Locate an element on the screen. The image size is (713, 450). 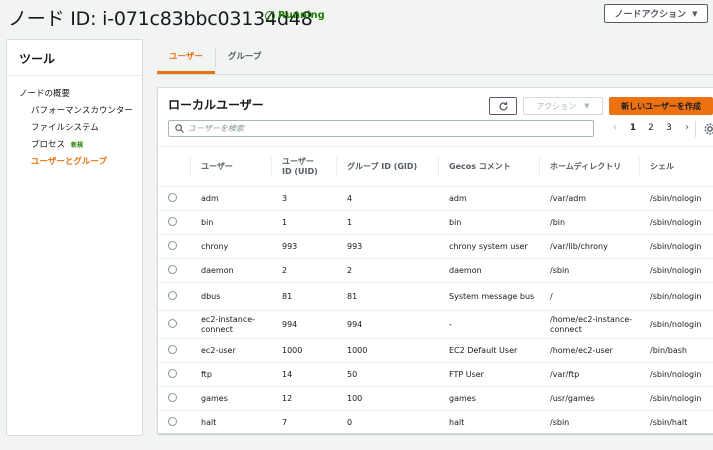
sidebar-title: ツール is located at coordinates (74, 58).